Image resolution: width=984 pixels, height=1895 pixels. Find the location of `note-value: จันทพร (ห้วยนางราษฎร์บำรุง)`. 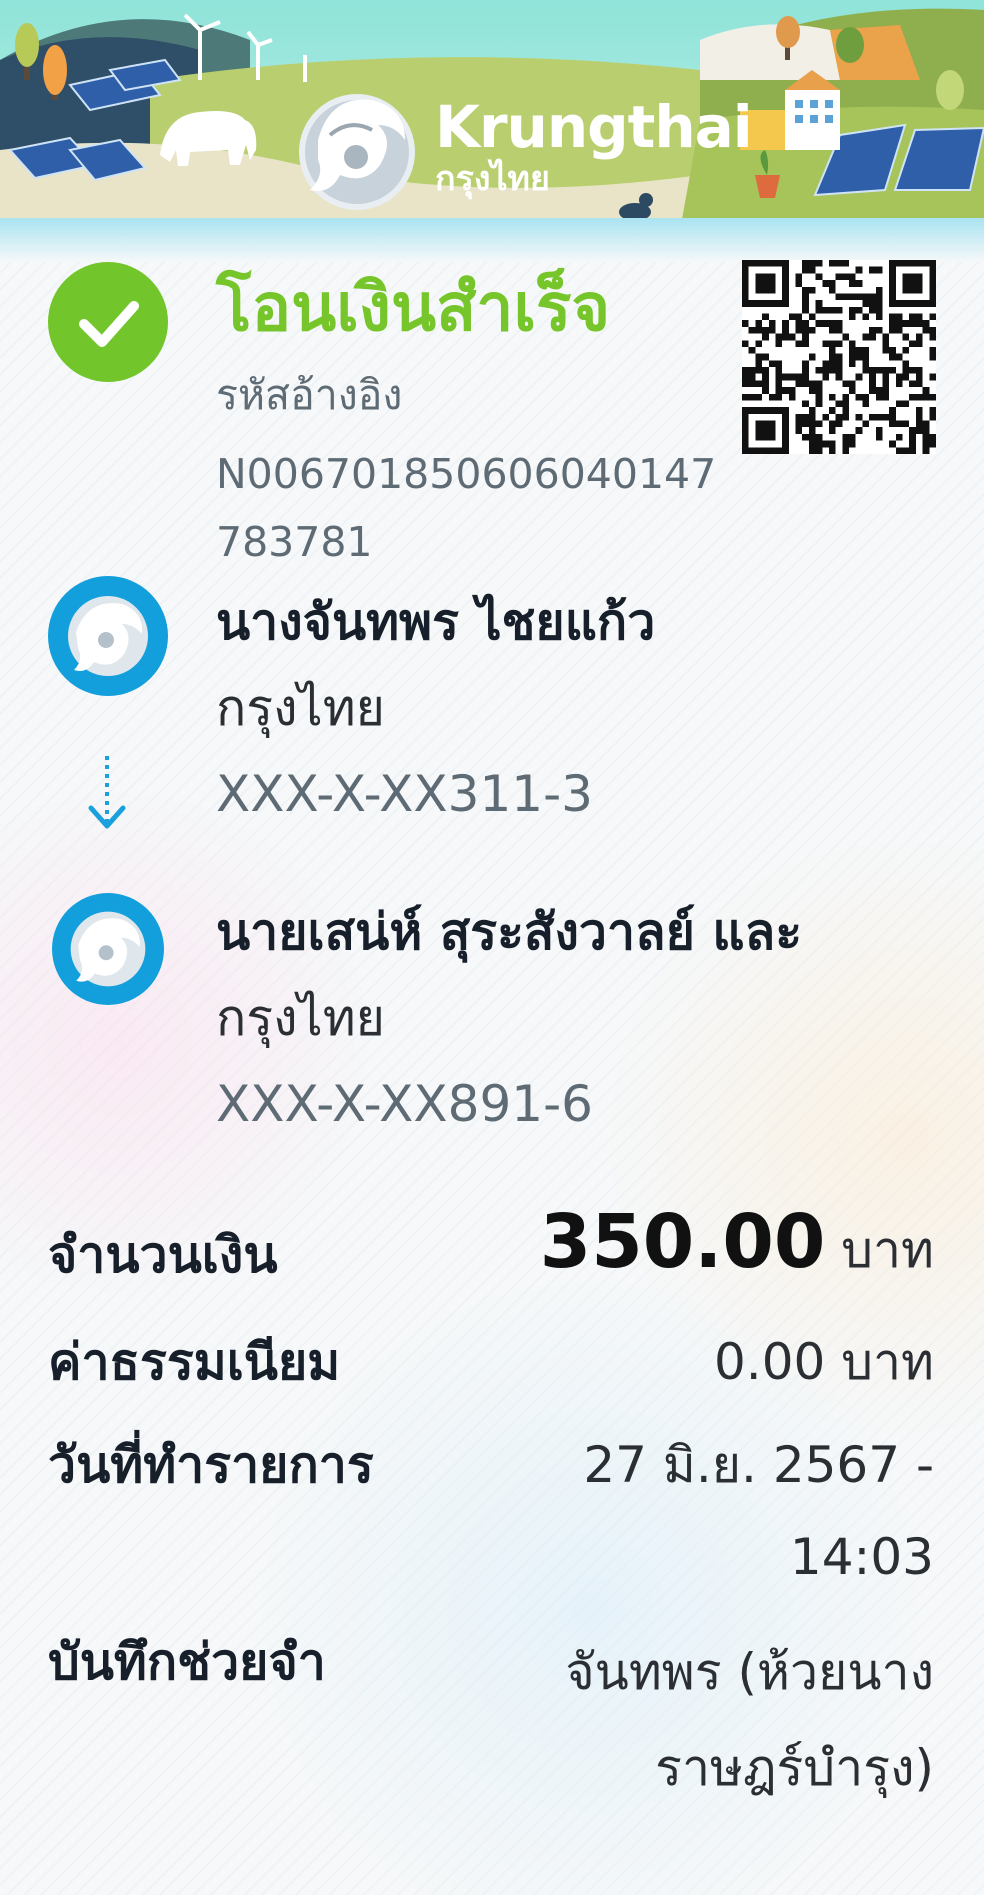

note-value: จันทพร (ห้วยนางราษฎร์บำรุง) is located at coordinates (749, 1720).